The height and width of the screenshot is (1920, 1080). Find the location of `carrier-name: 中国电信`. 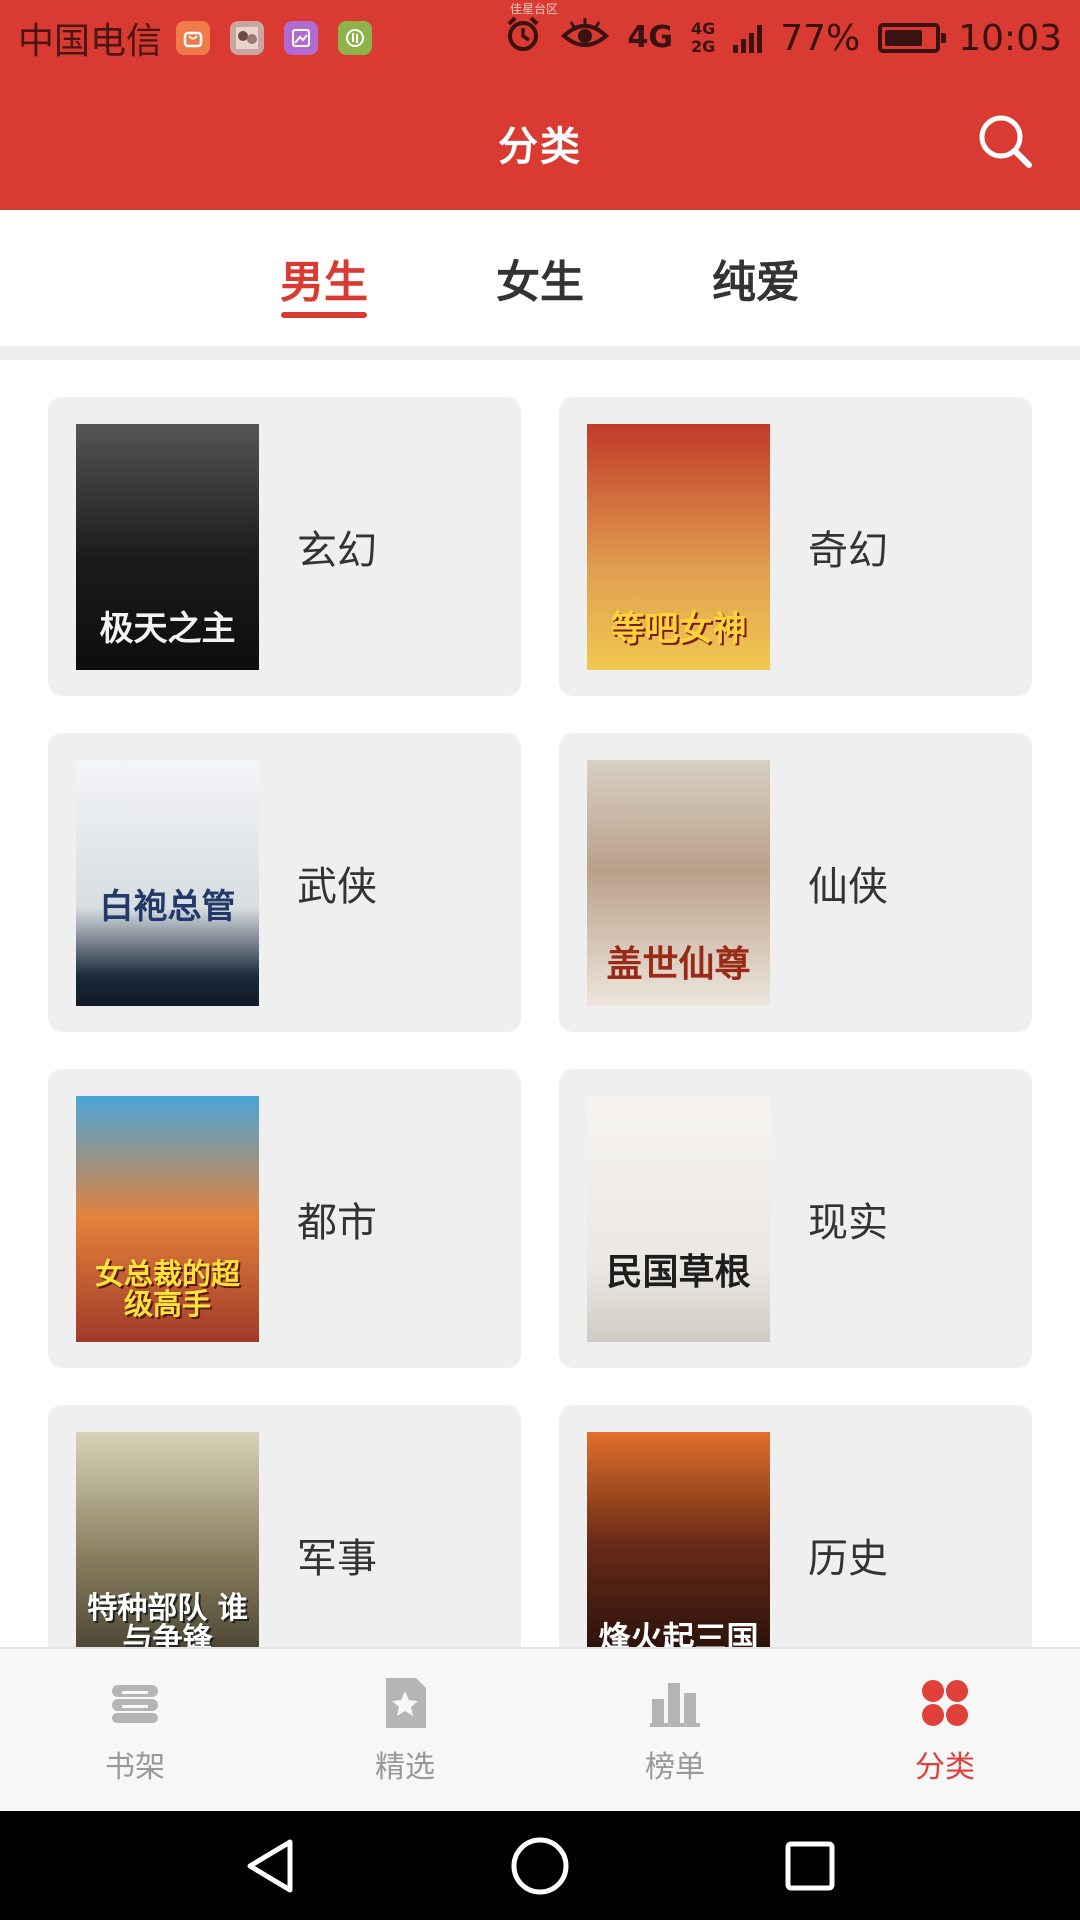

carrier-name: 中国电信 is located at coordinates (90, 41).